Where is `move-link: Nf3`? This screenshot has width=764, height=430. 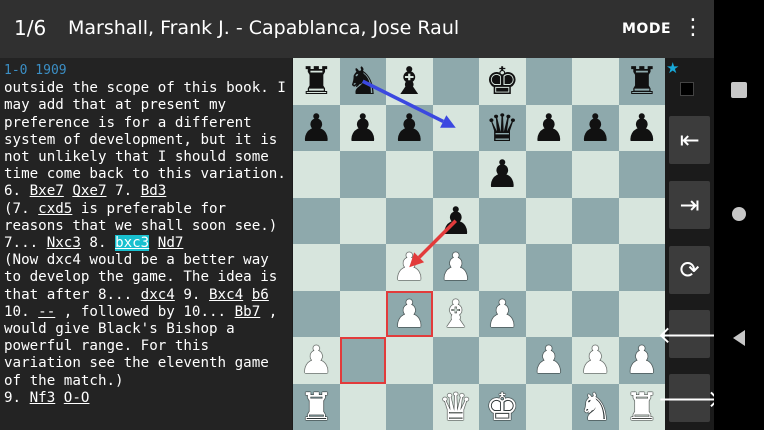
move-link: Nf3 is located at coordinates (43, 398).